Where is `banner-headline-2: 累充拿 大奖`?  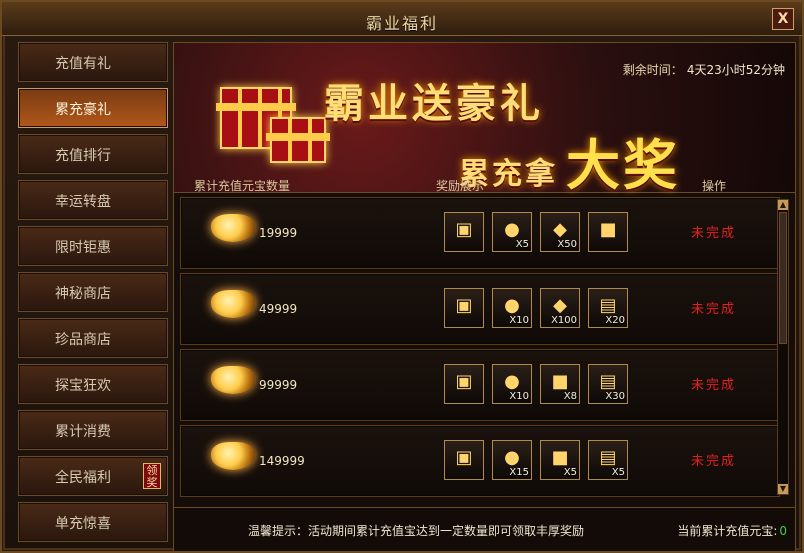 banner-headline-2: 累充拿 大奖 is located at coordinates (569, 160).